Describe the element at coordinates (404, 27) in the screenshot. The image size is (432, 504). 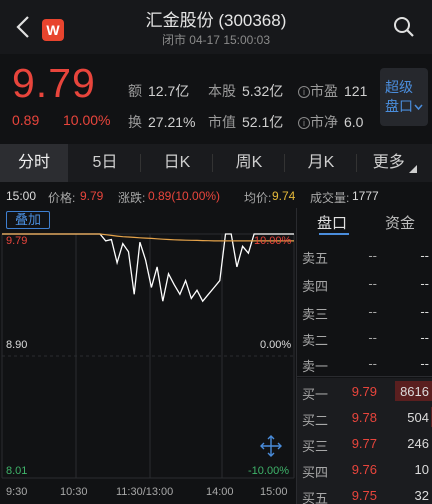
I see `search-icon` at that location.